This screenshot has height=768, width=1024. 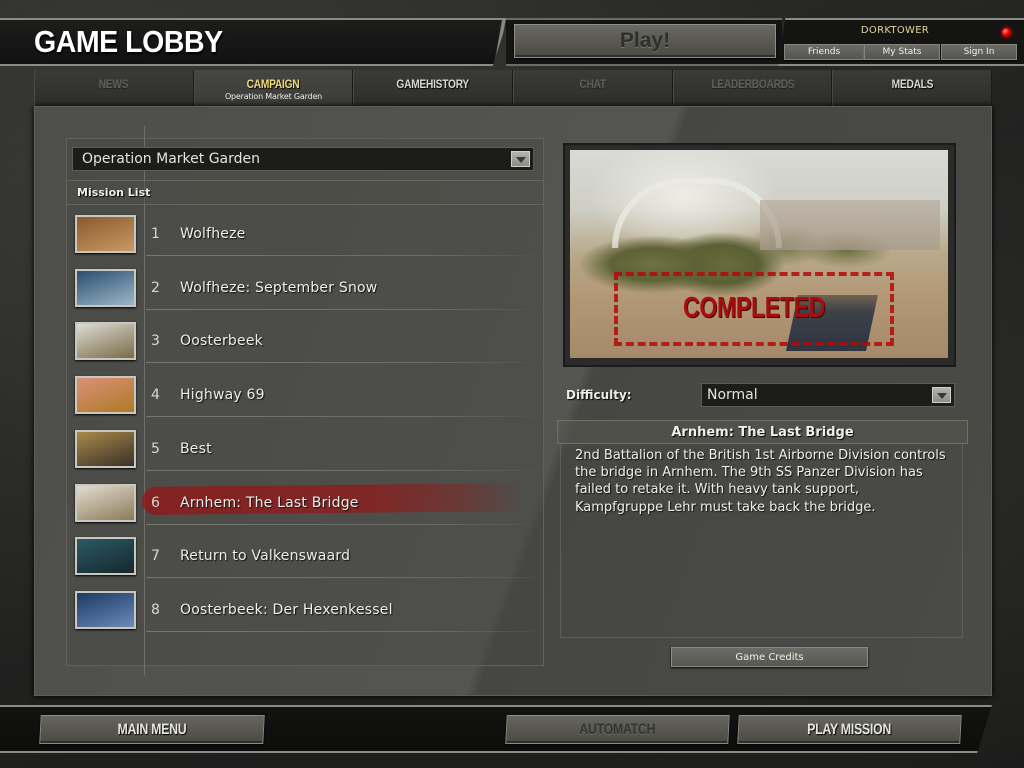 I want to click on mission-row: 2 Wolfheze: September Snow, so click(x=309, y=291).